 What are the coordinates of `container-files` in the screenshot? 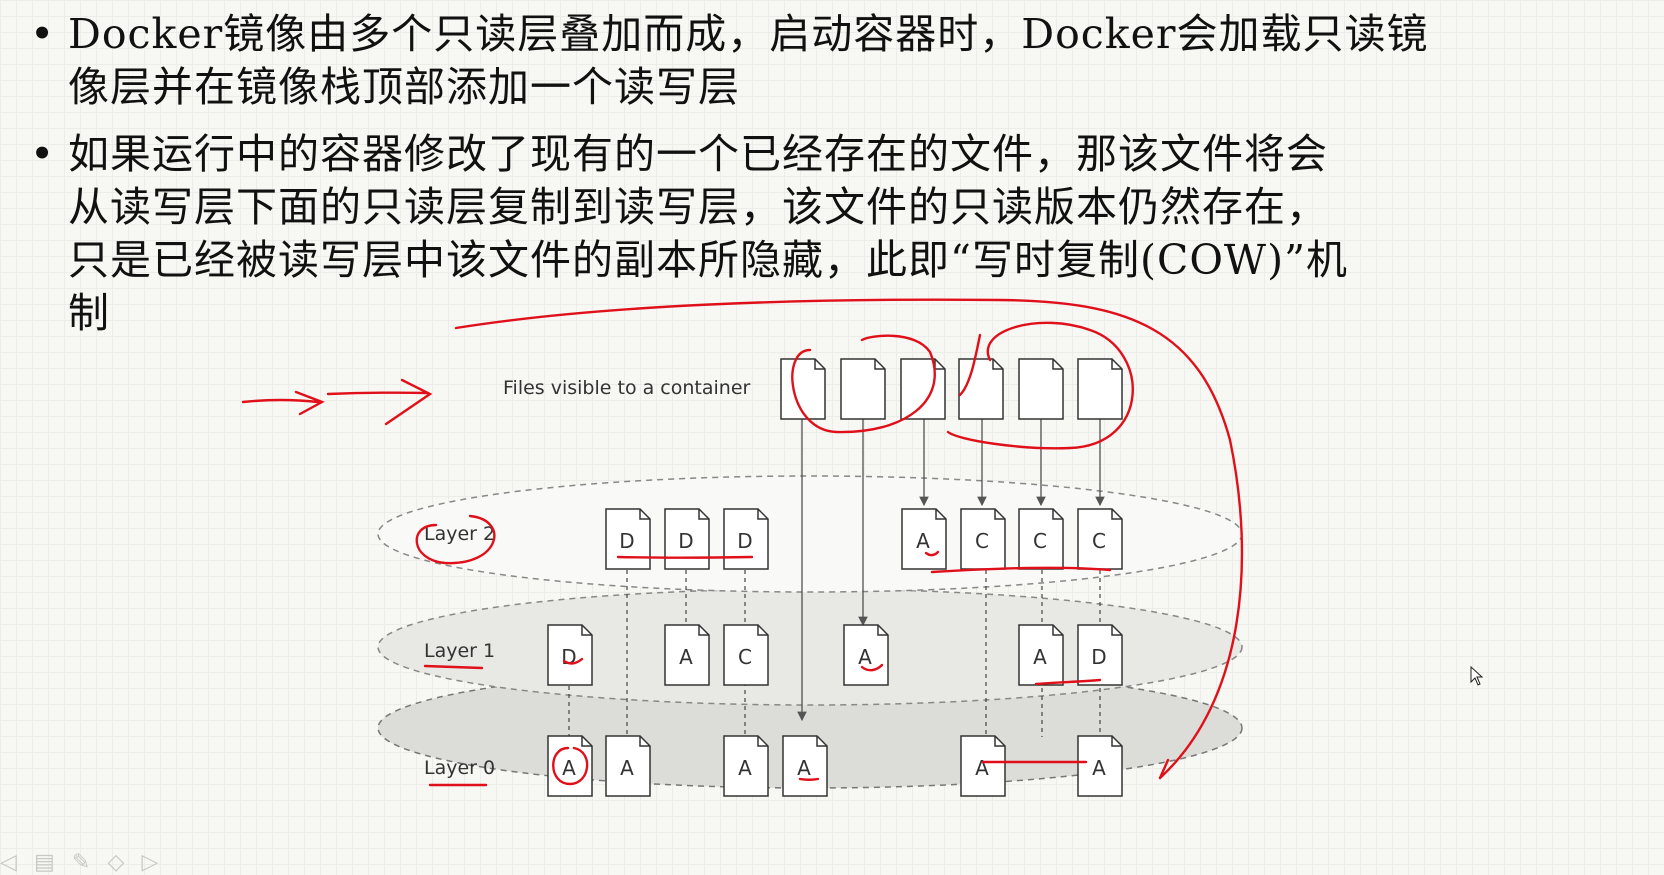 It's located at (951, 389).